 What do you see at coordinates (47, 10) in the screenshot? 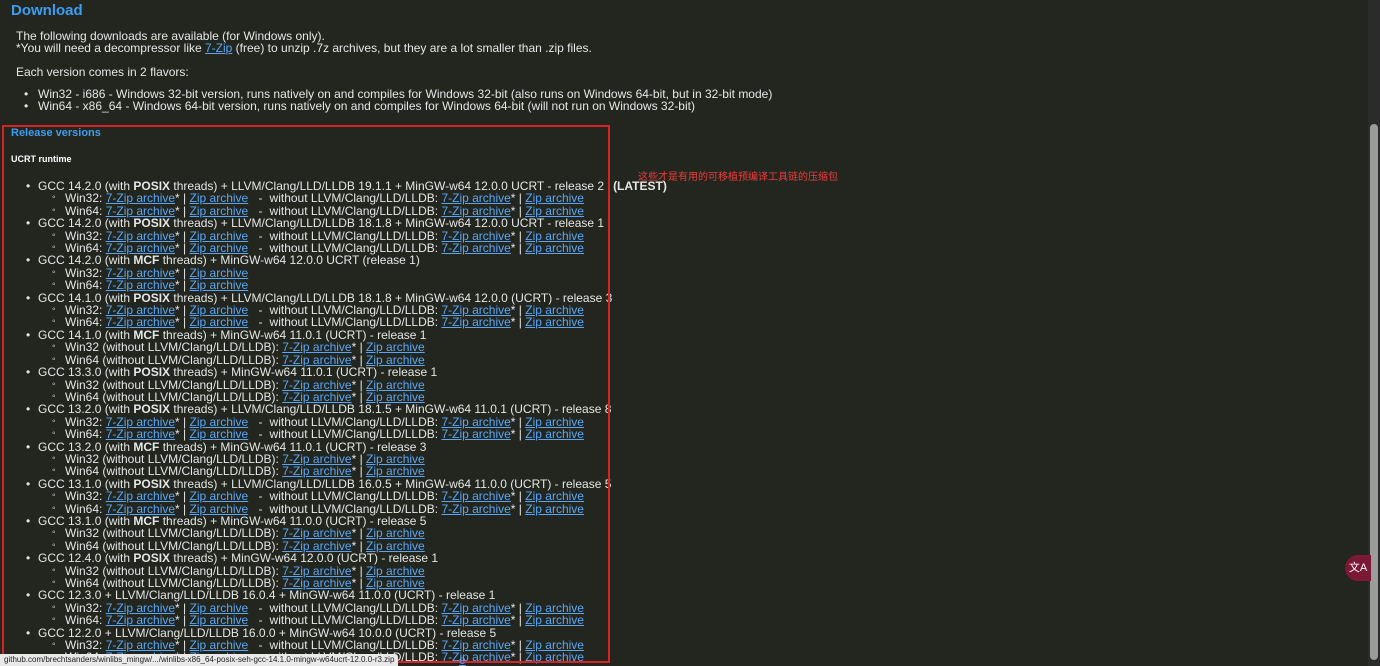
I see `download-heading: Download` at bounding box center [47, 10].